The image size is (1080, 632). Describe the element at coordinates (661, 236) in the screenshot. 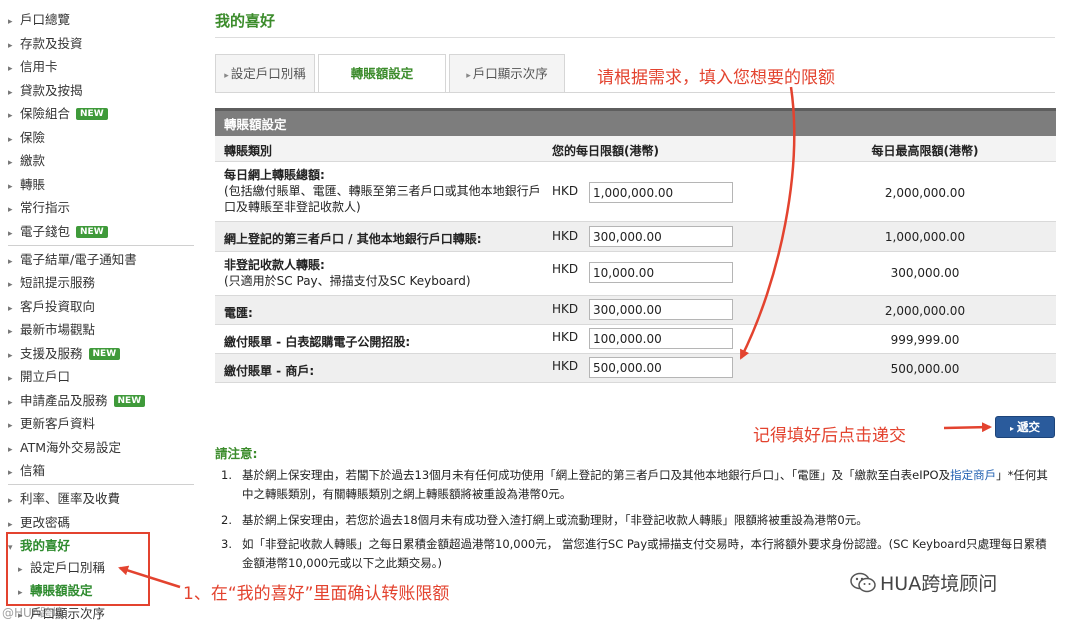

I see `daily-limit-input-third-party` at that location.